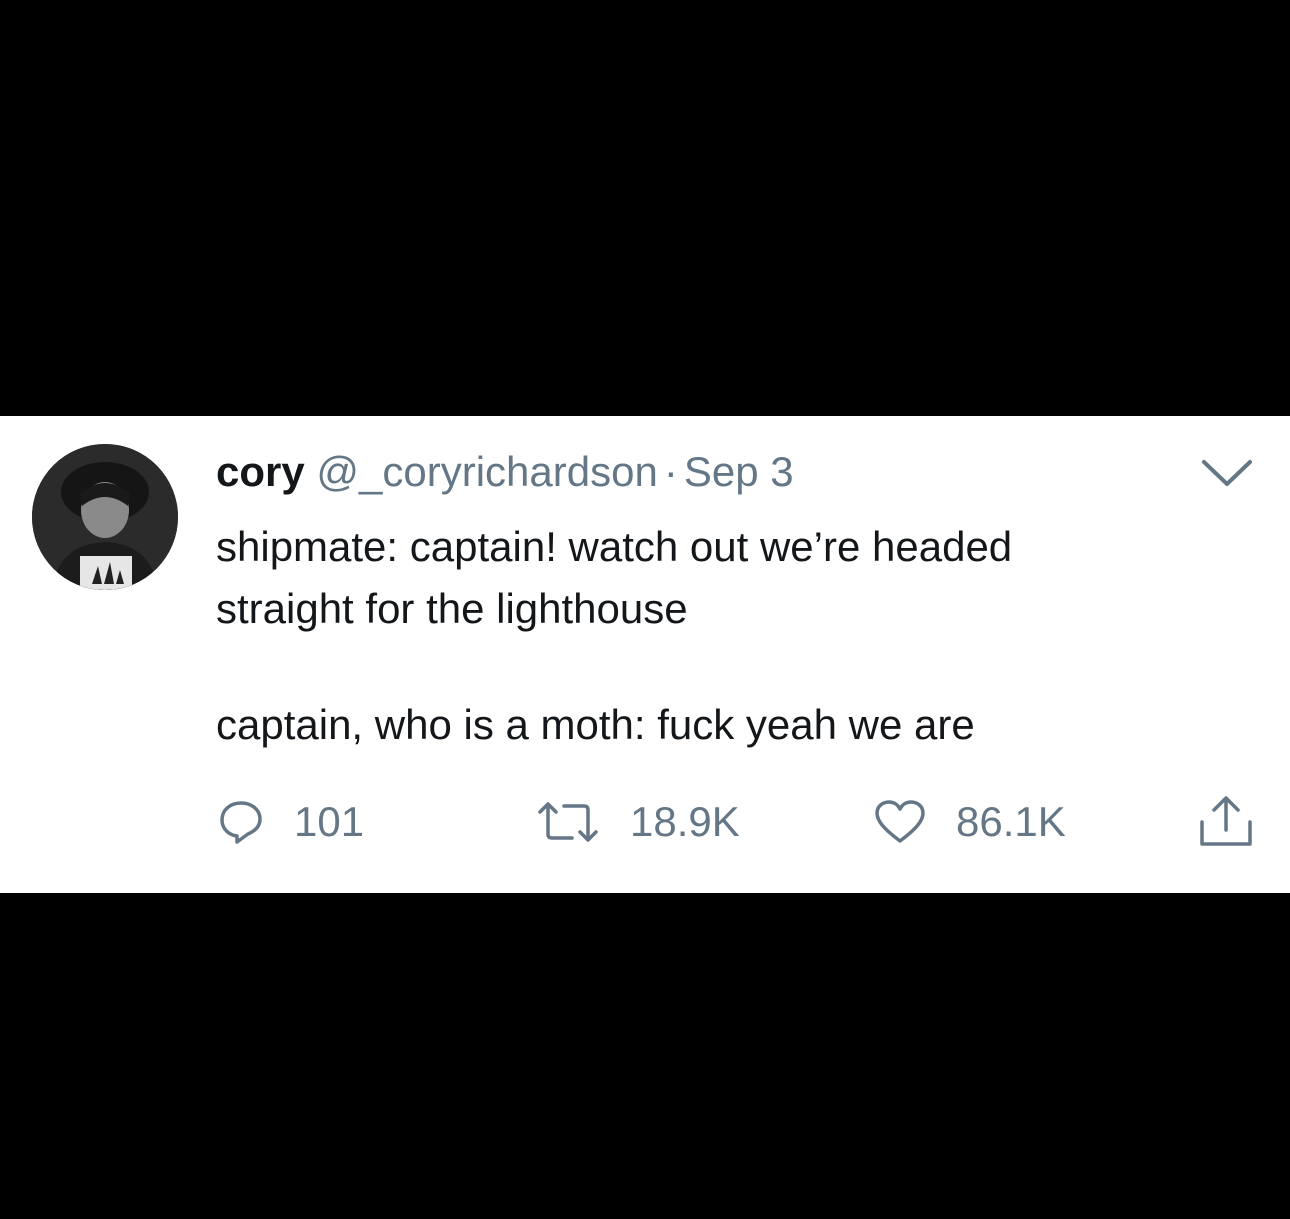 The width and height of the screenshot is (1290, 1219). Describe the element at coordinates (329, 821) in the screenshot. I see `reply-count: 101` at that location.